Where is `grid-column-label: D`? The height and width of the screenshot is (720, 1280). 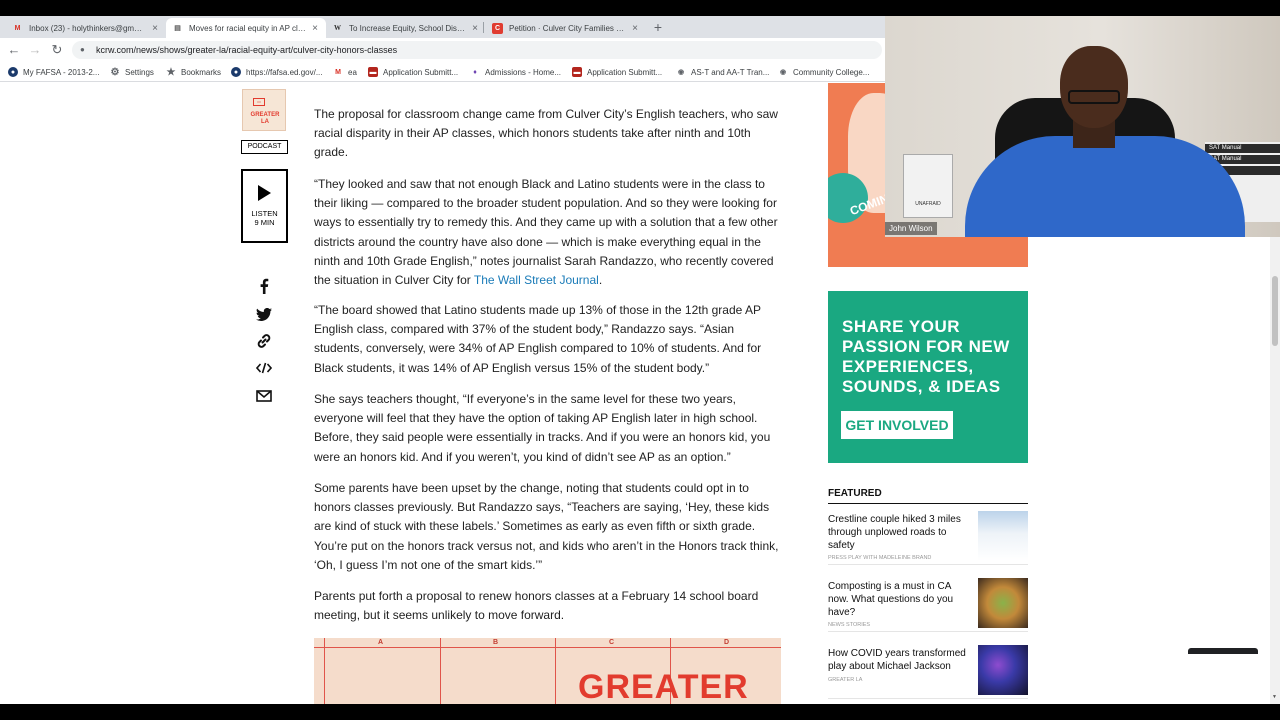
grid-column-label: D is located at coordinates (727, 642).